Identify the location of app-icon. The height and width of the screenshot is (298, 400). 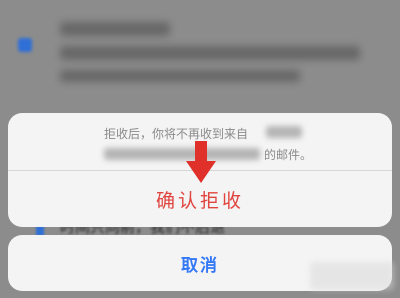
(25, 45).